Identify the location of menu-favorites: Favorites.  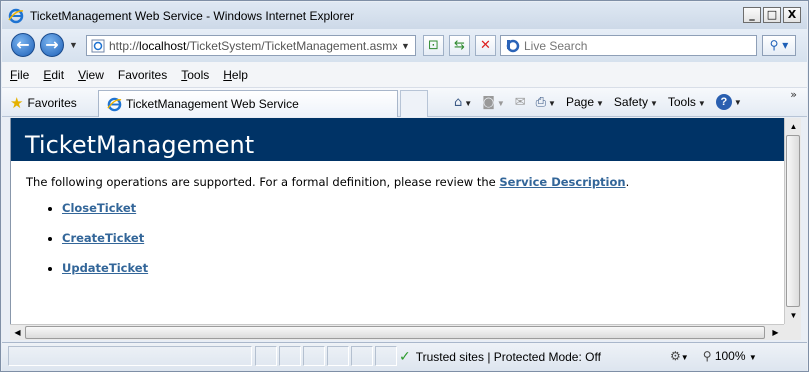
(142, 75).